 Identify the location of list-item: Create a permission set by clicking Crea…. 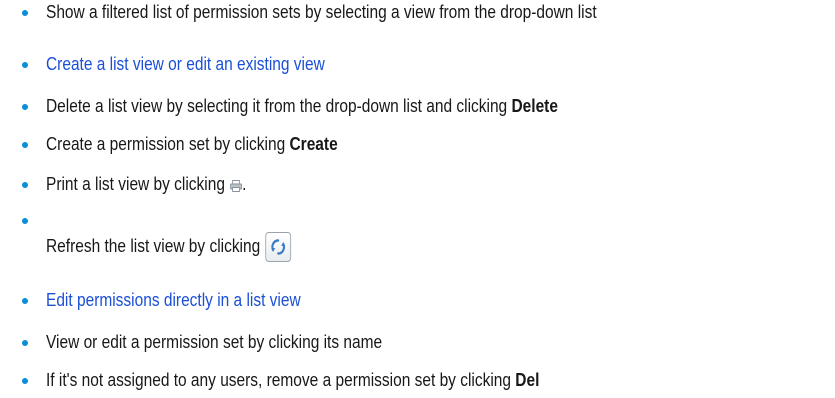
(417, 131).